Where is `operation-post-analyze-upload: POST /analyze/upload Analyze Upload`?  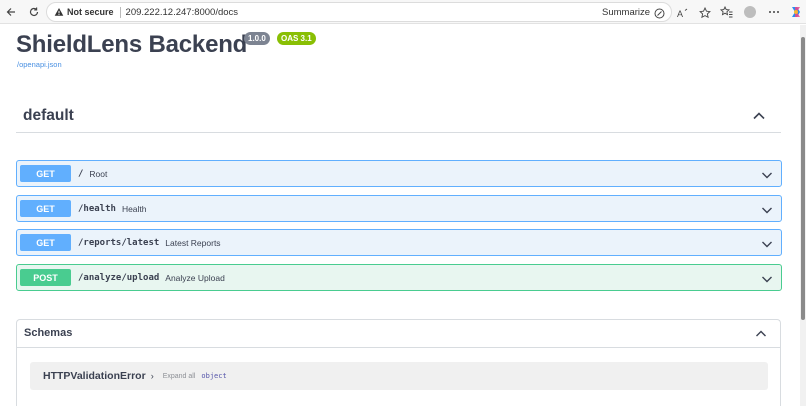 operation-post-analyze-upload: POST /analyze/upload Analyze Upload is located at coordinates (399, 277).